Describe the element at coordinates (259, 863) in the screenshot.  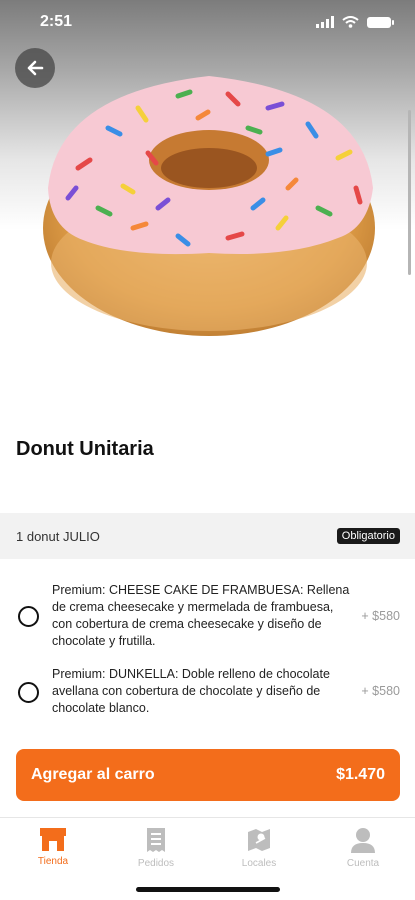
I see `tab-label: Locales` at that location.